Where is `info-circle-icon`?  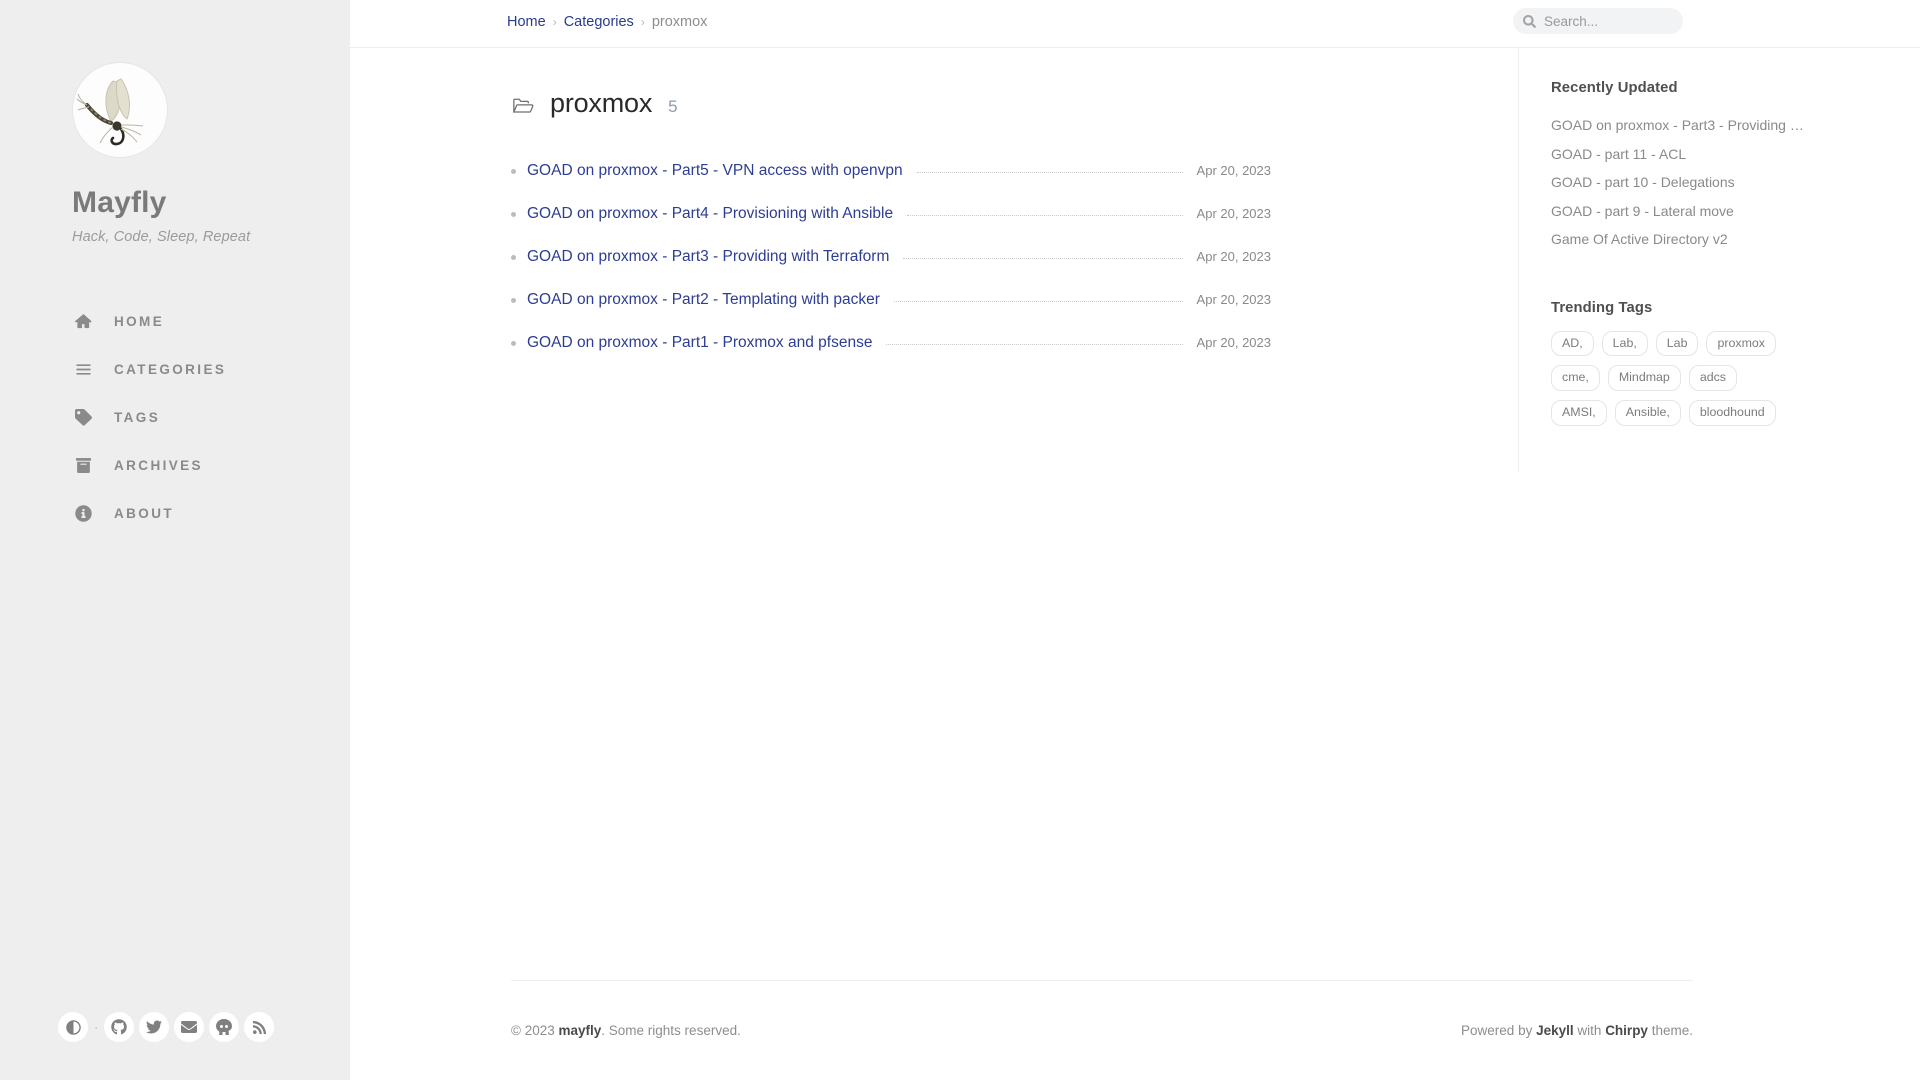
info-circle-icon is located at coordinates (83, 513).